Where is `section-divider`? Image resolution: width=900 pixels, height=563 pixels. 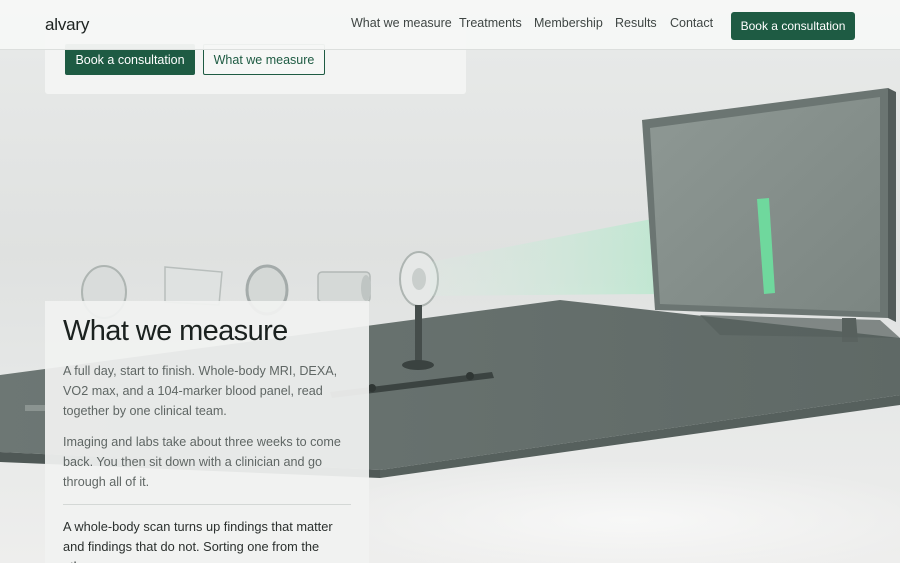 section-divider is located at coordinates (207, 504).